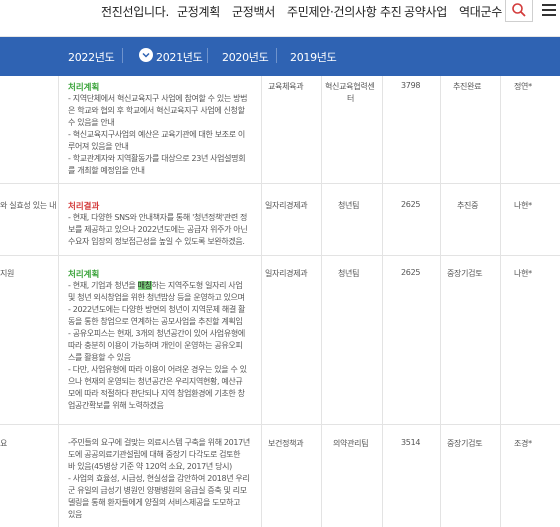 The image size is (560, 527). Describe the element at coordinates (135, 11) in the screenshot. I see `nav-item-greeting: 전진선입니다.` at that location.